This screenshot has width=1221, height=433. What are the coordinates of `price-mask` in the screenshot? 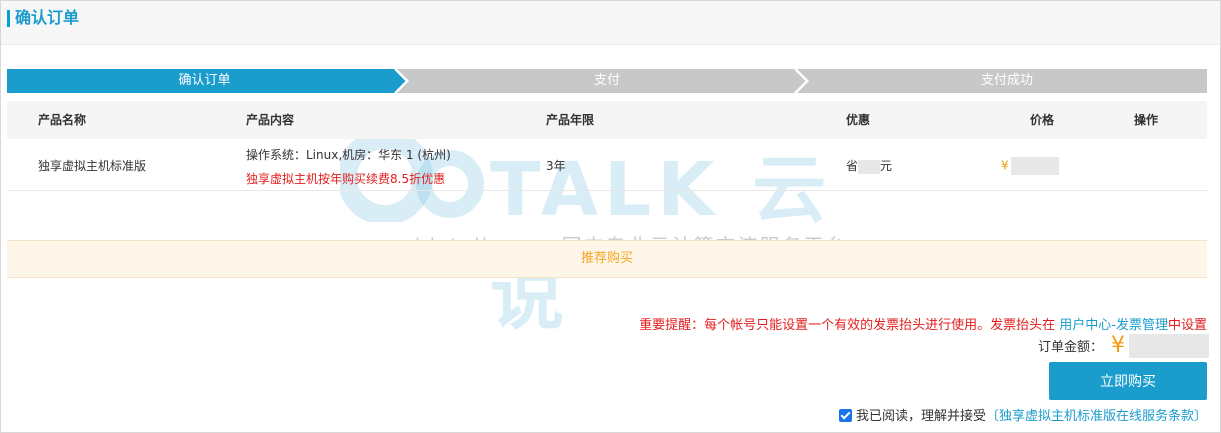 It's located at (1034, 166).